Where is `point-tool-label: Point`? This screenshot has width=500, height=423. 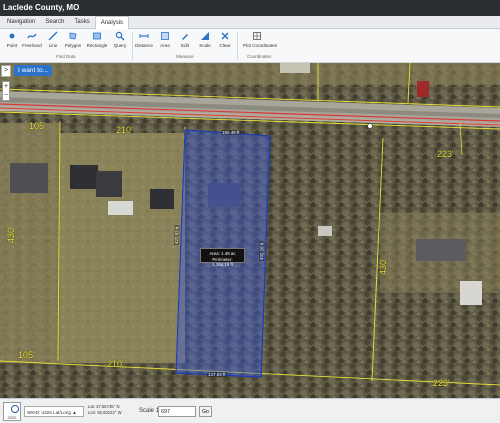 point-tool-label: Point is located at coordinates (12, 45).